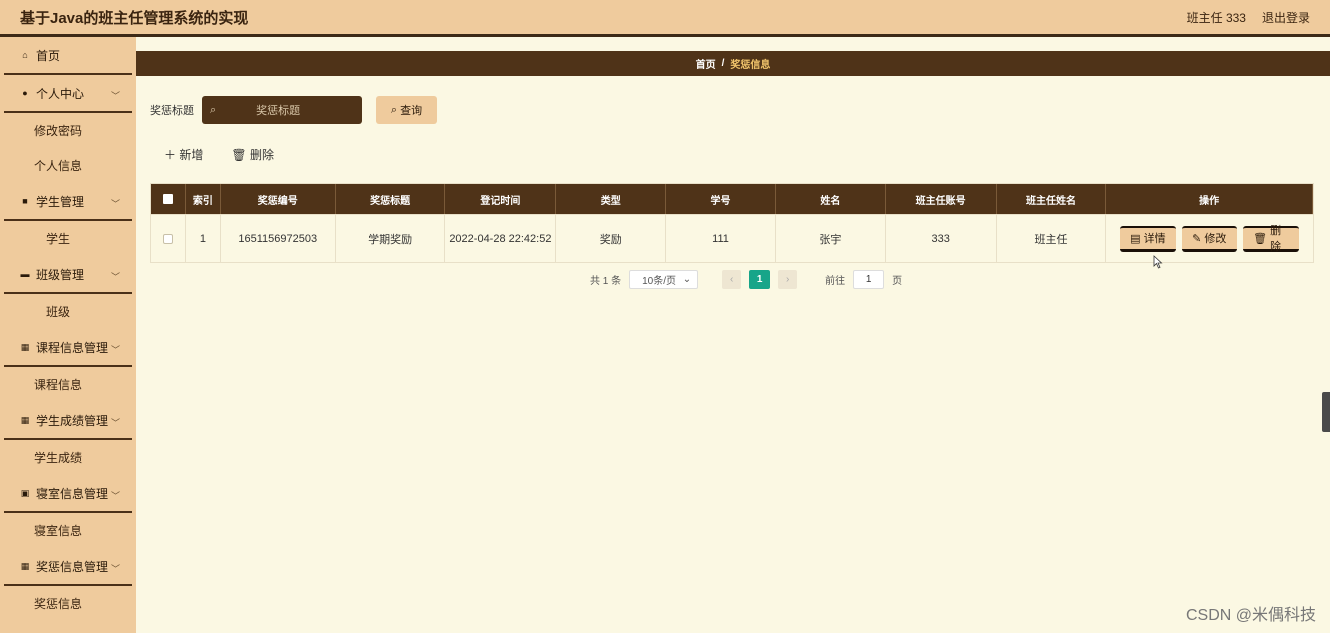 This screenshot has height=633, width=1330. What do you see at coordinates (1286, 17) in the screenshot?
I see `logout-link: 退出登录` at bounding box center [1286, 17].